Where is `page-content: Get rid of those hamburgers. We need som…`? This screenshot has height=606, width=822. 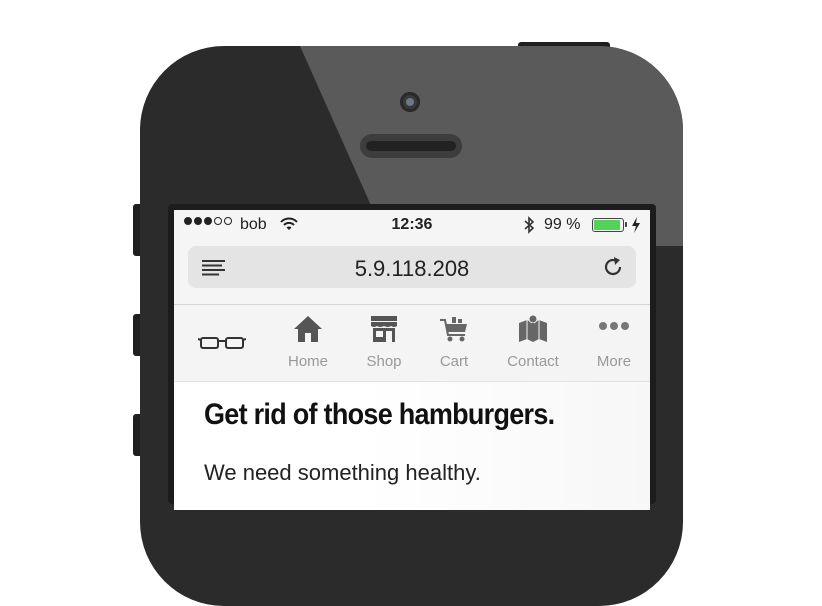 page-content: Get rid of those hamburgers. We need som… is located at coordinates (412, 446).